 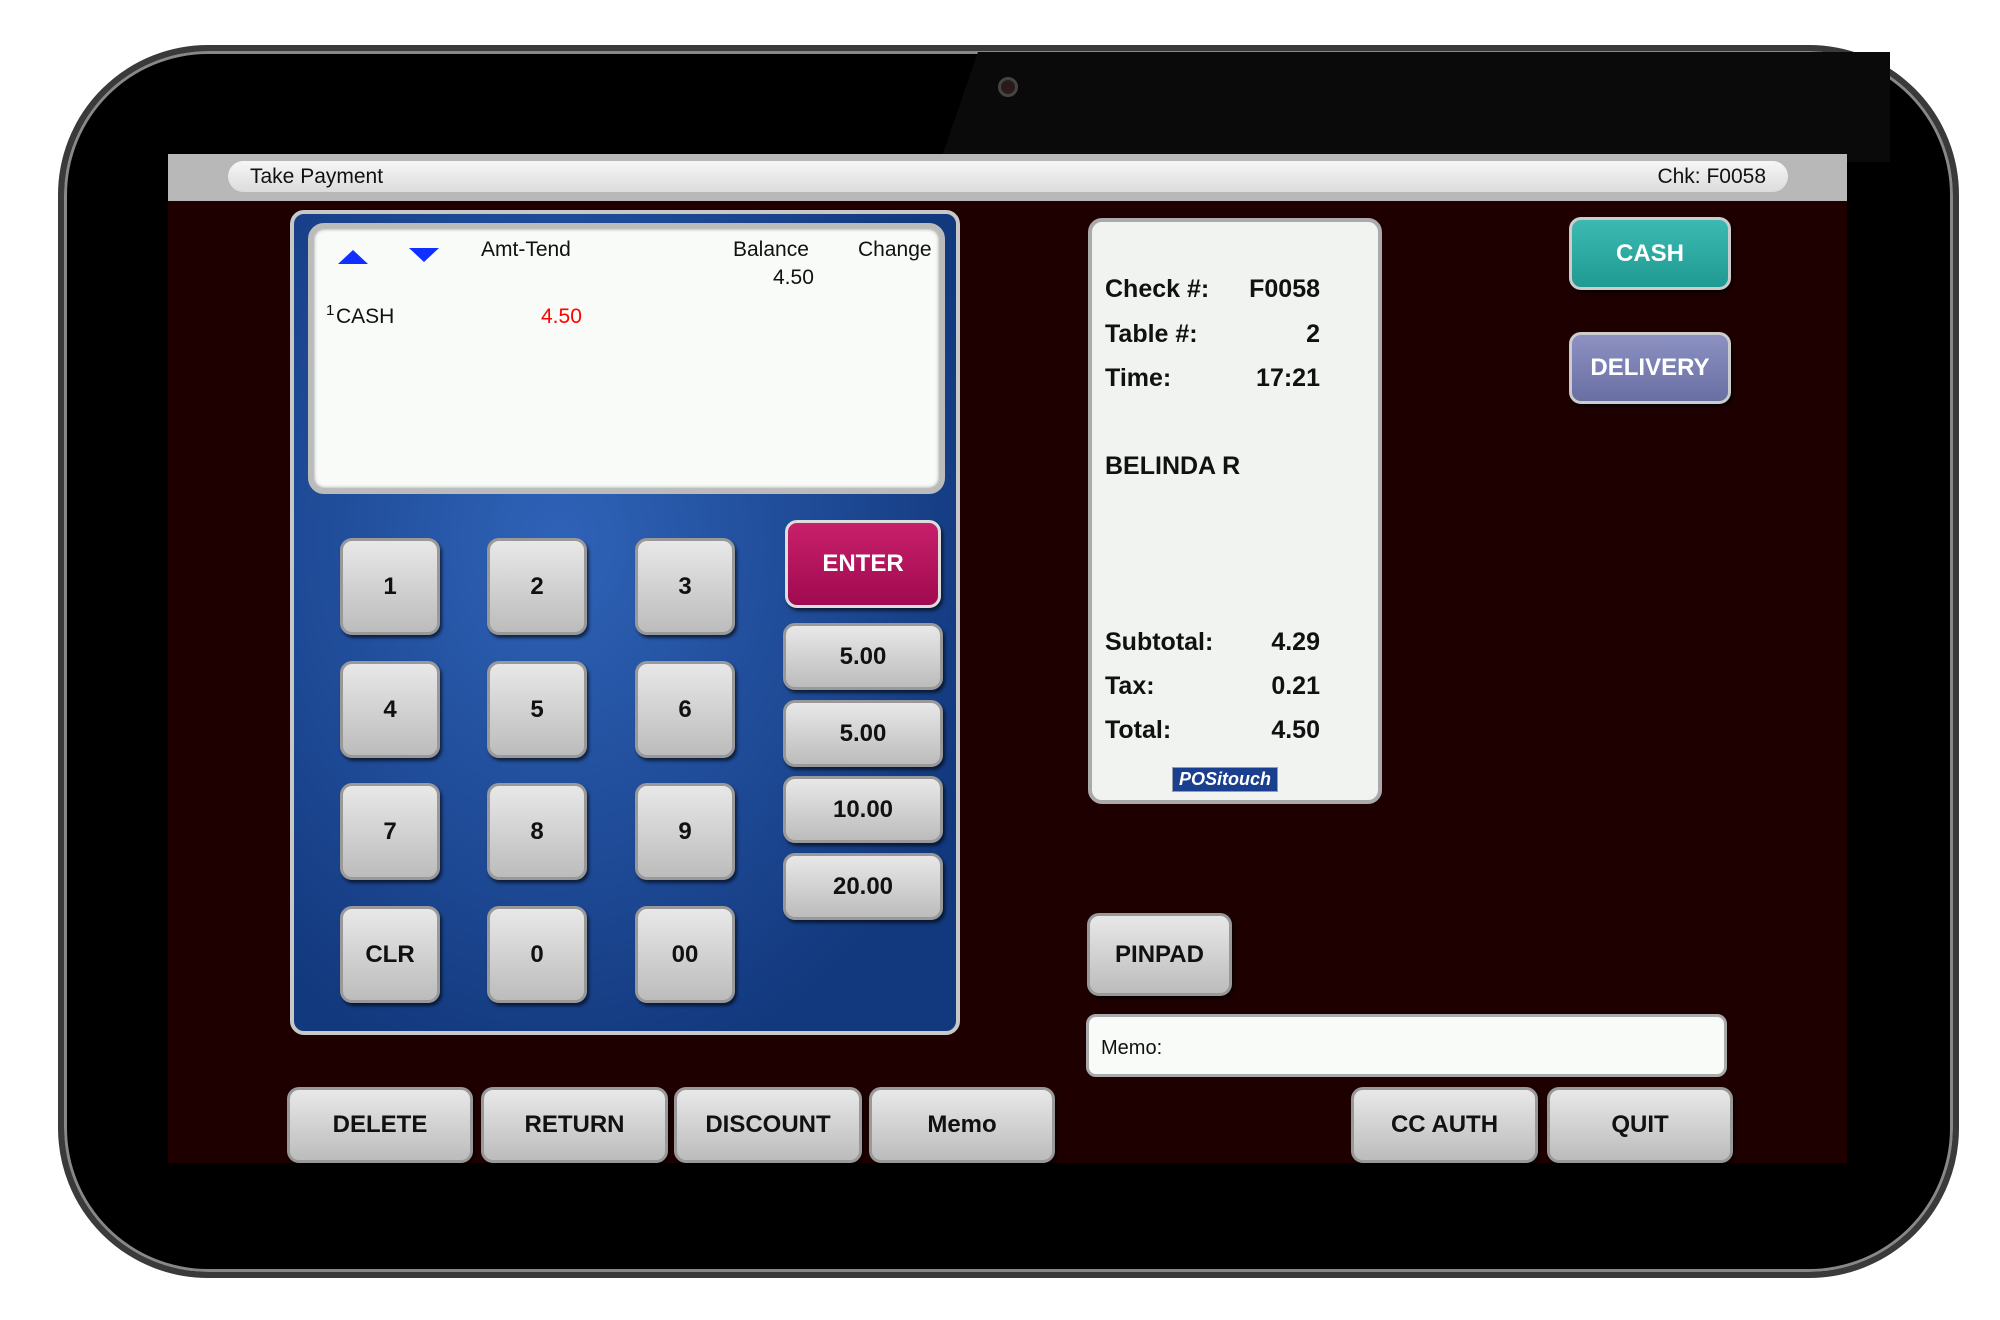 What do you see at coordinates (895, 249) in the screenshot?
I see `header-change: Change` at bounding box center [895, 249].